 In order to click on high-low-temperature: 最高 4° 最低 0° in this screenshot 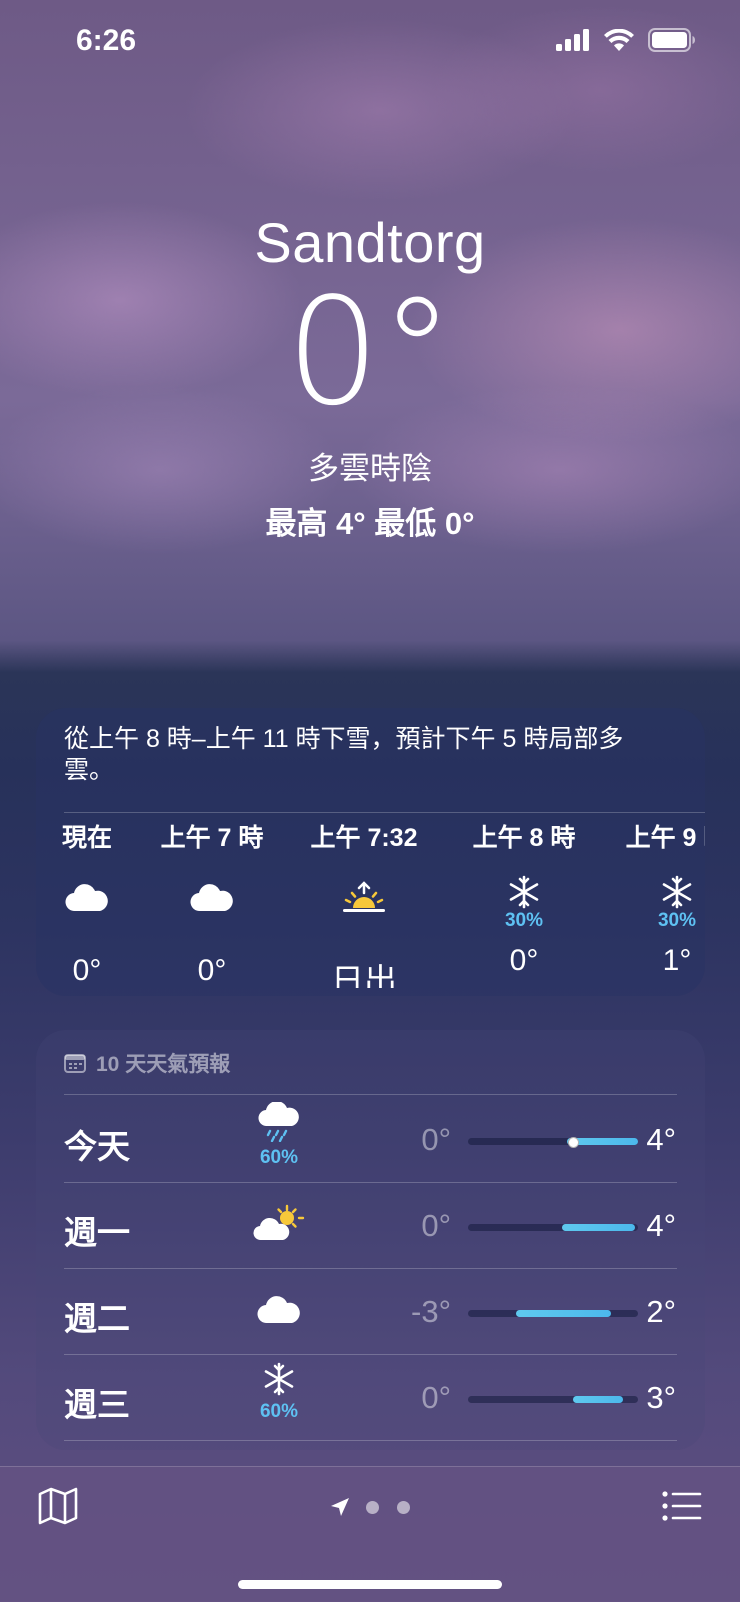, I will do `click(370, 523)`.